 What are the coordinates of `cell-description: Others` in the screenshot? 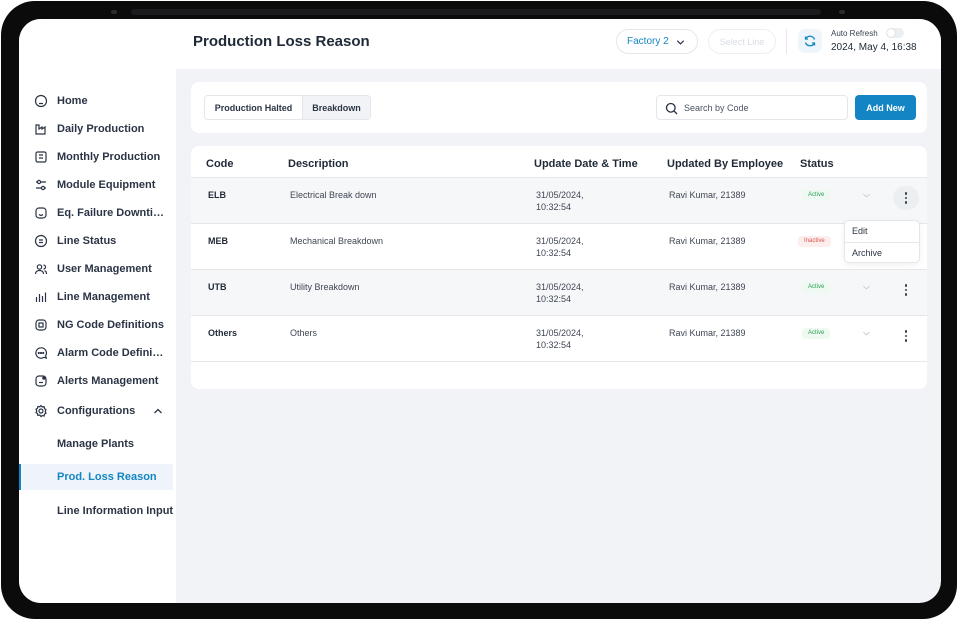 It's located at (304, 333).